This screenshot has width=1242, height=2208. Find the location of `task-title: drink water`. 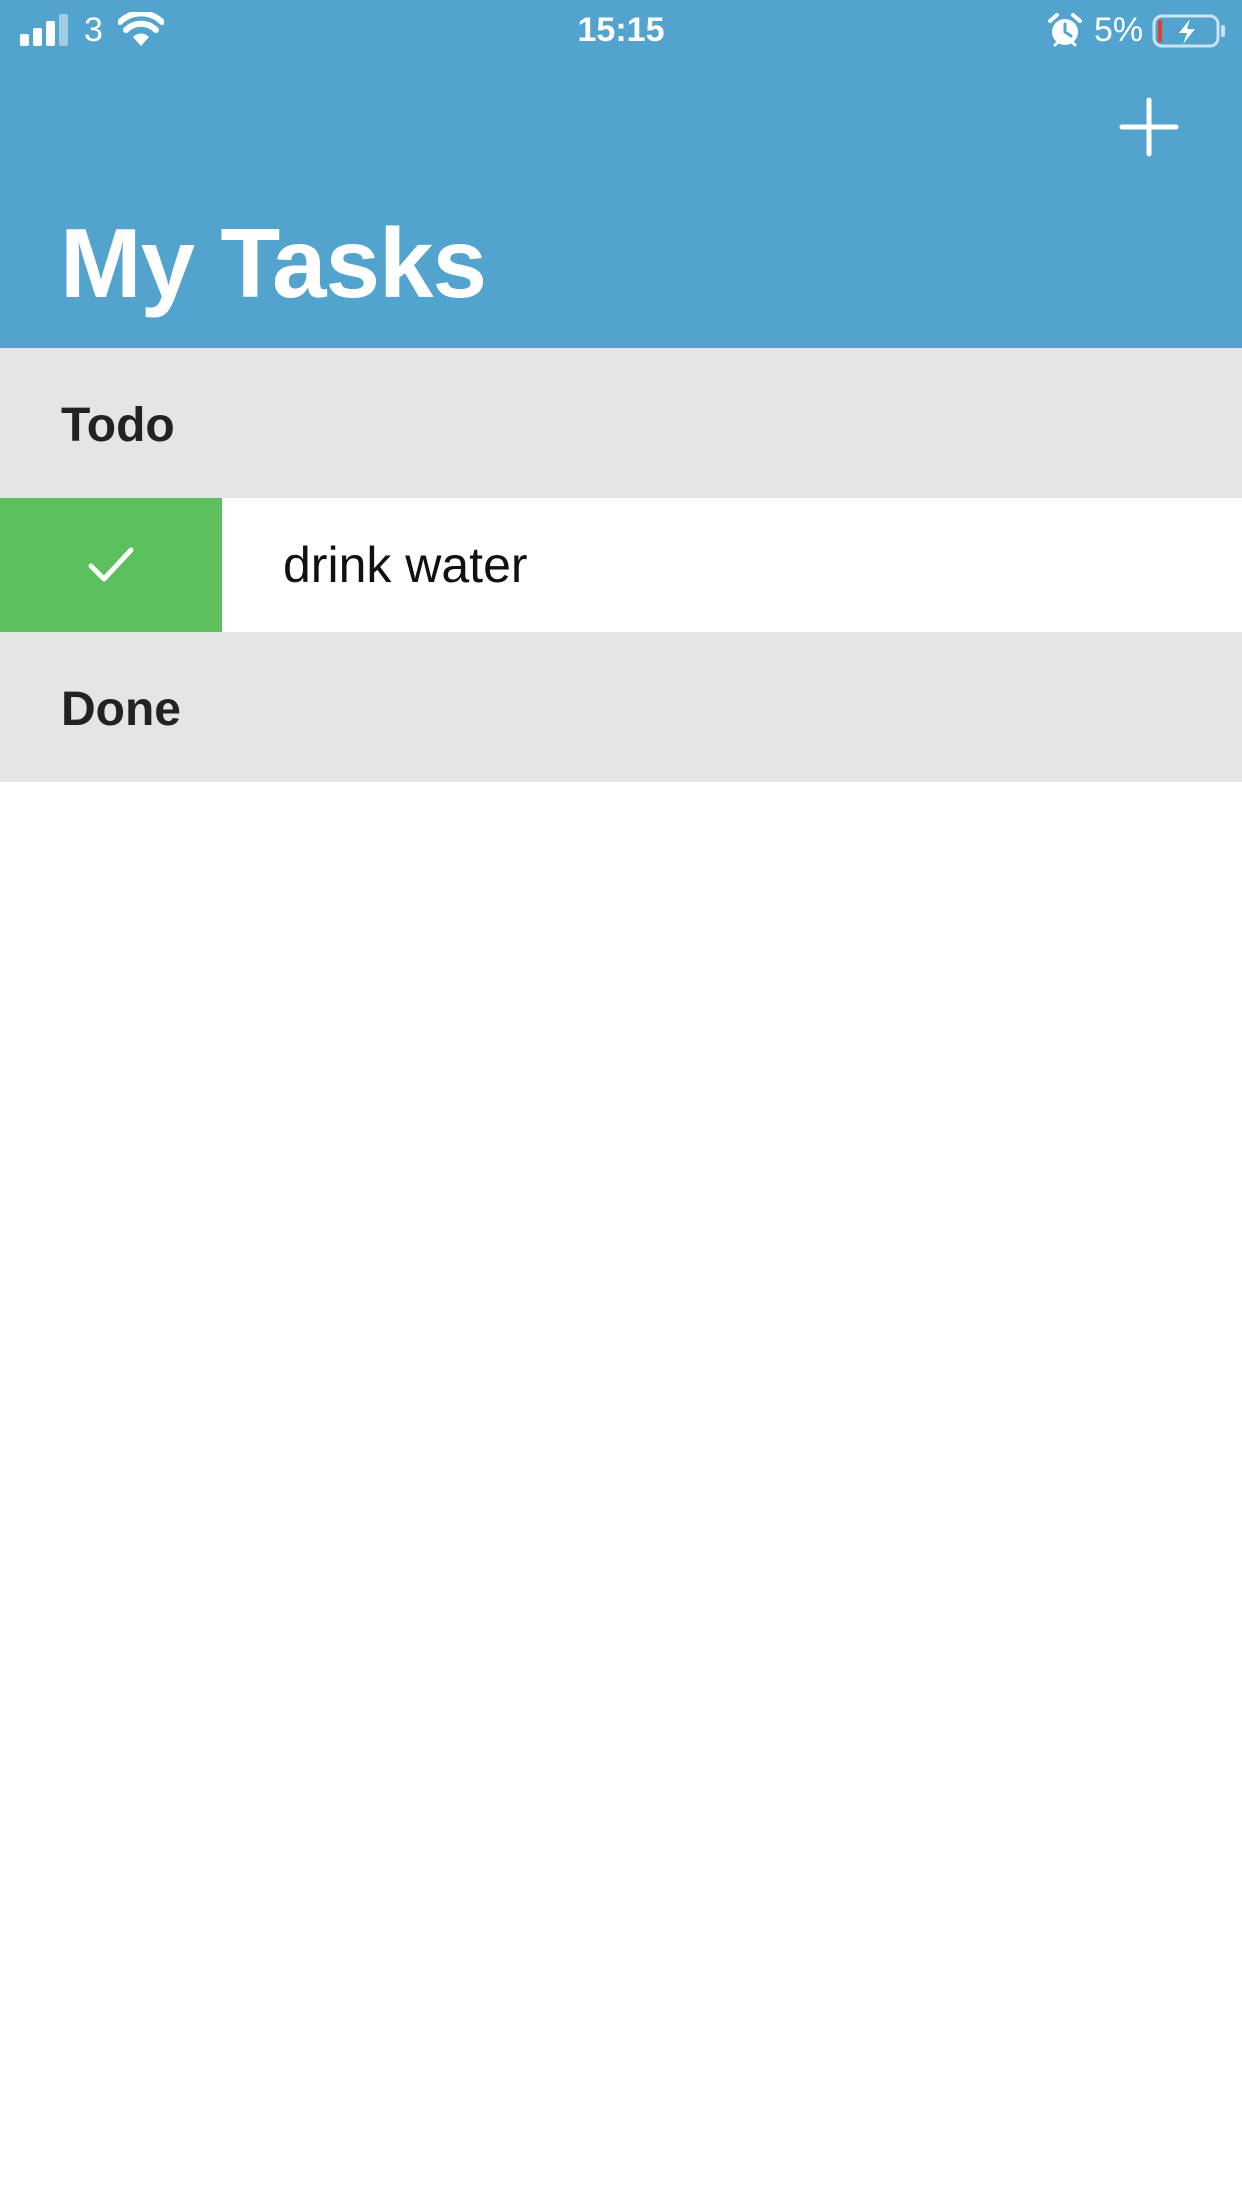

task-title: drink water is located at coordinates (405, 565).